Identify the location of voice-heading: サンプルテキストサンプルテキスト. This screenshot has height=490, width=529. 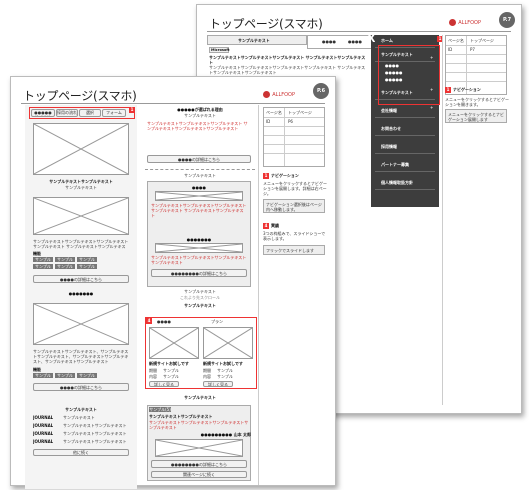
(181, 416).